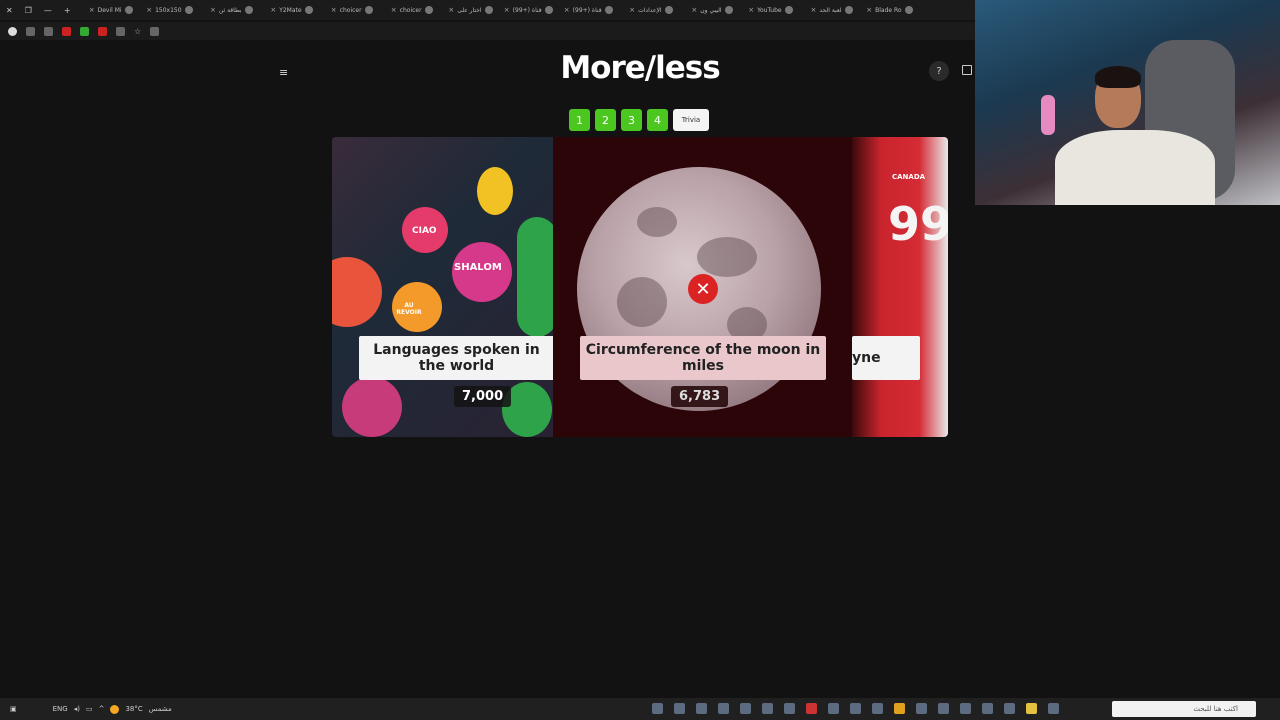 The height and width of the screenshot is (720, 1280). Describe the element at coordinates (409, 309) in the screenshot. I see `au-revoir-sign: AU REVOIR` at that location.